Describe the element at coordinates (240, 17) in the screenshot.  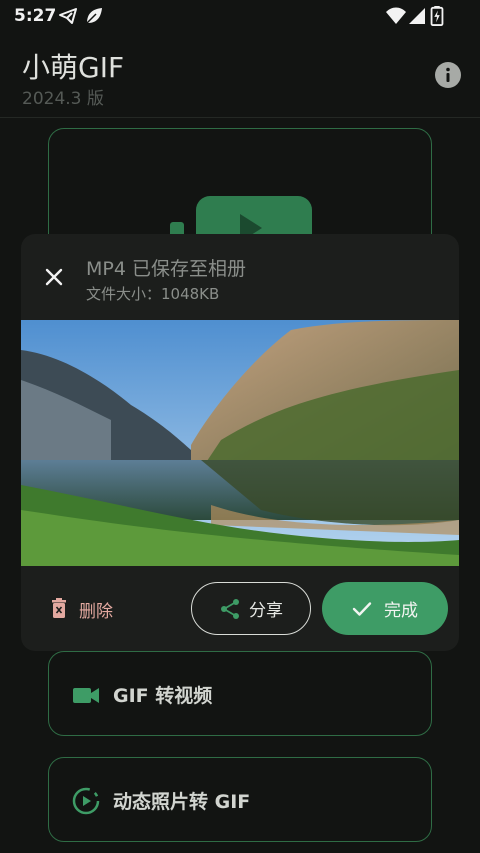
I see `status-bar: 5:27` at that location.